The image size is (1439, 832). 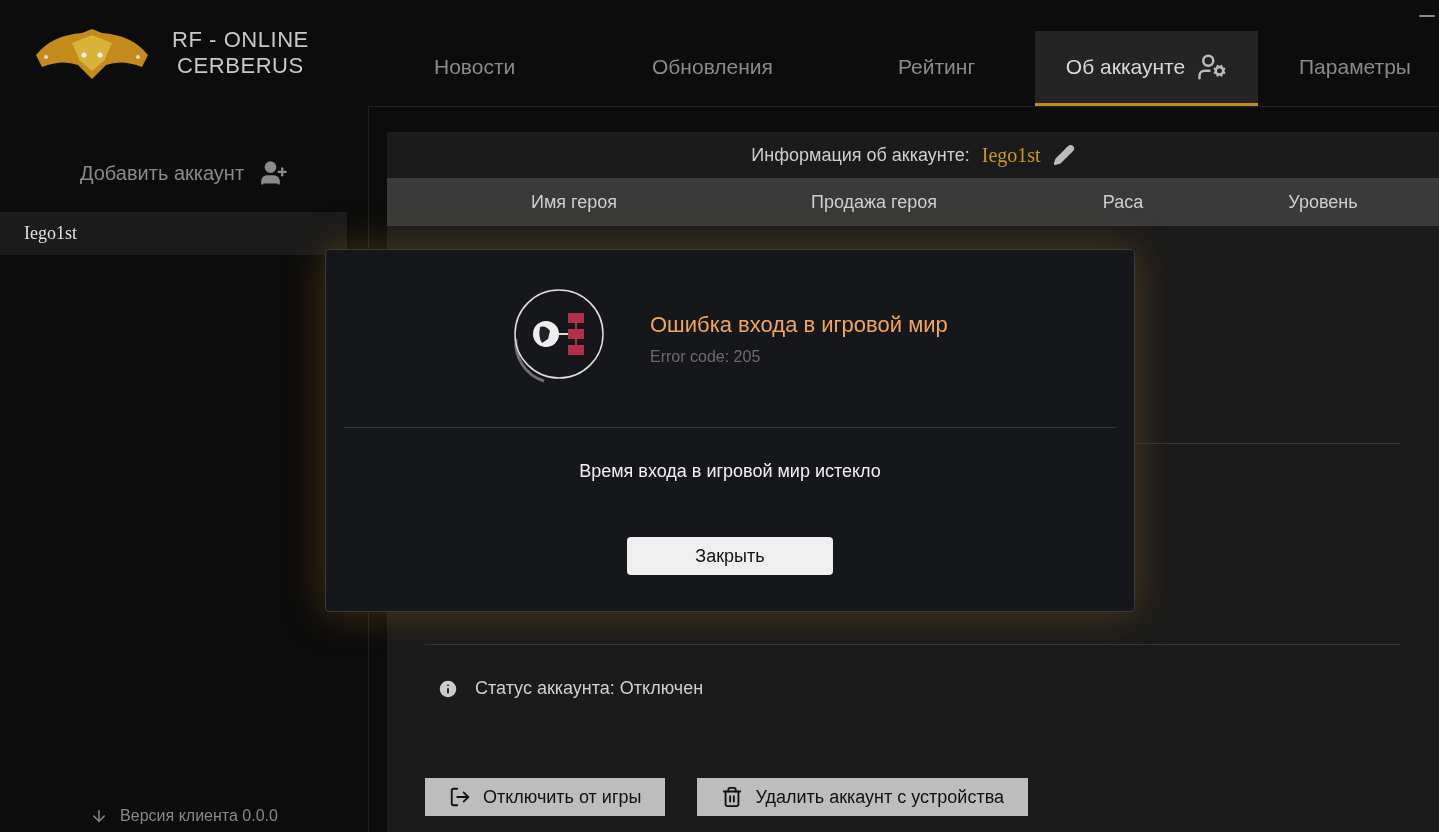 I want to click on close-button: Закрыть, so click(x=730, y=556).